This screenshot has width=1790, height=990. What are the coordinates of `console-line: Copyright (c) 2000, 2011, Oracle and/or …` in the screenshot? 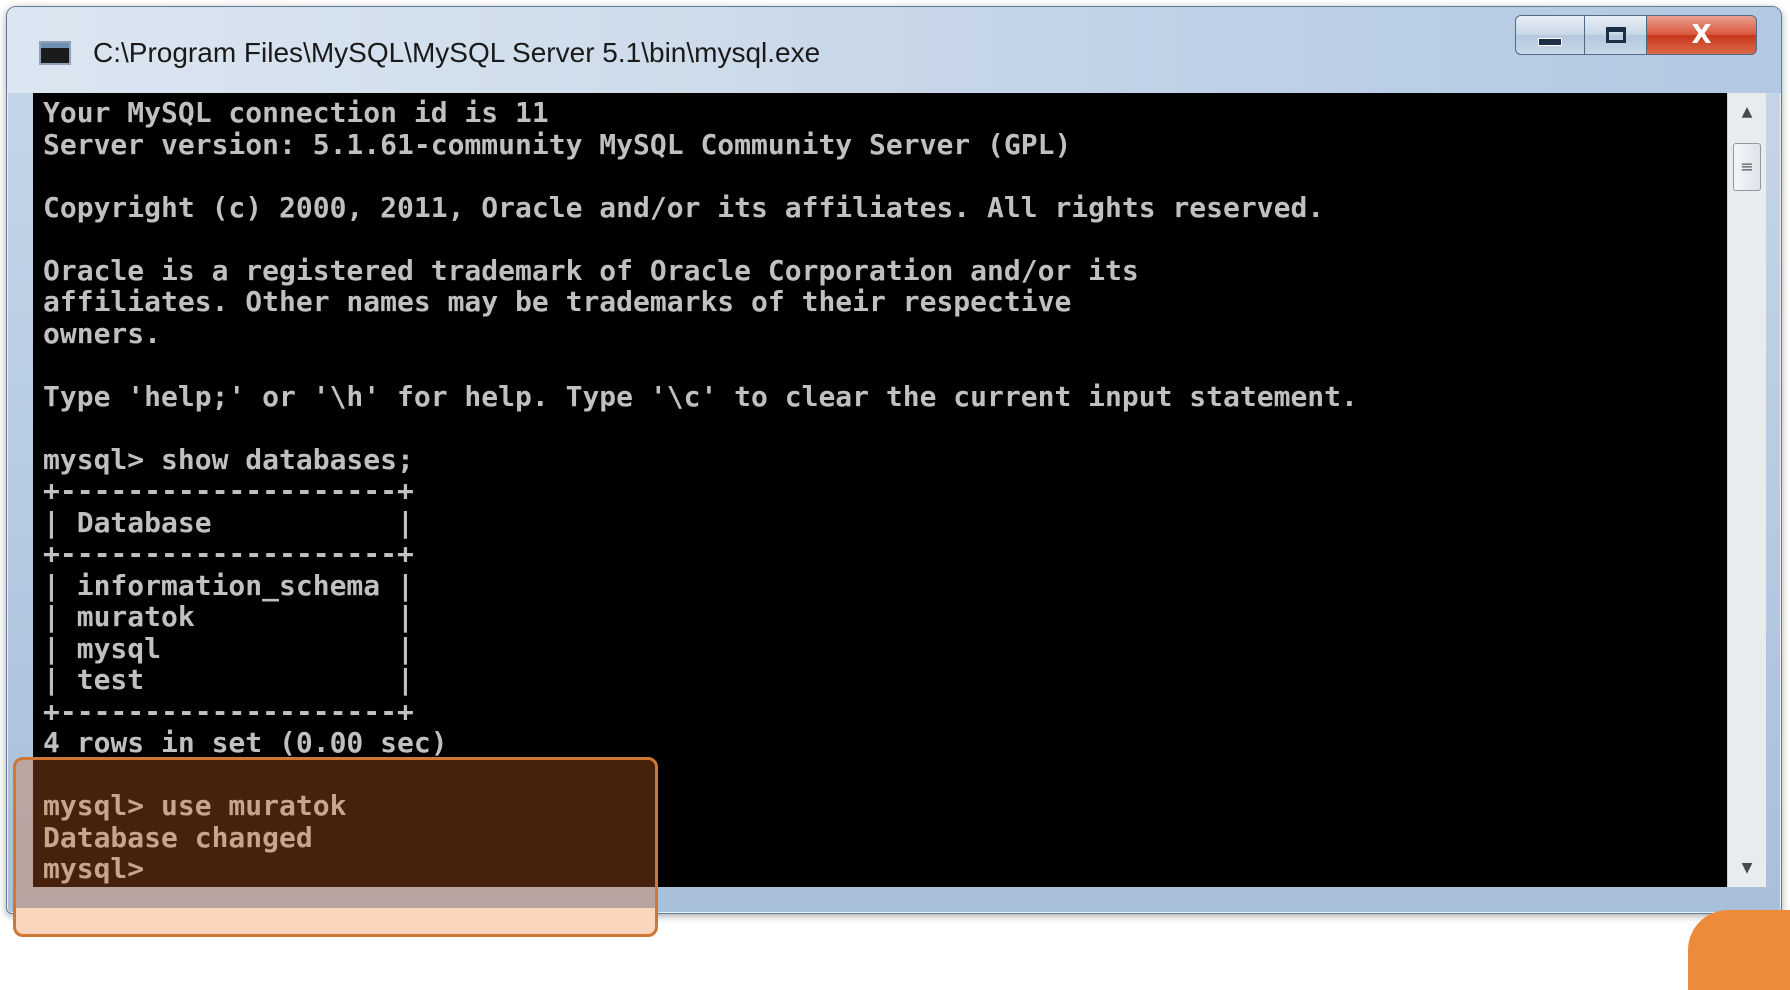 It's located at (684, 207).